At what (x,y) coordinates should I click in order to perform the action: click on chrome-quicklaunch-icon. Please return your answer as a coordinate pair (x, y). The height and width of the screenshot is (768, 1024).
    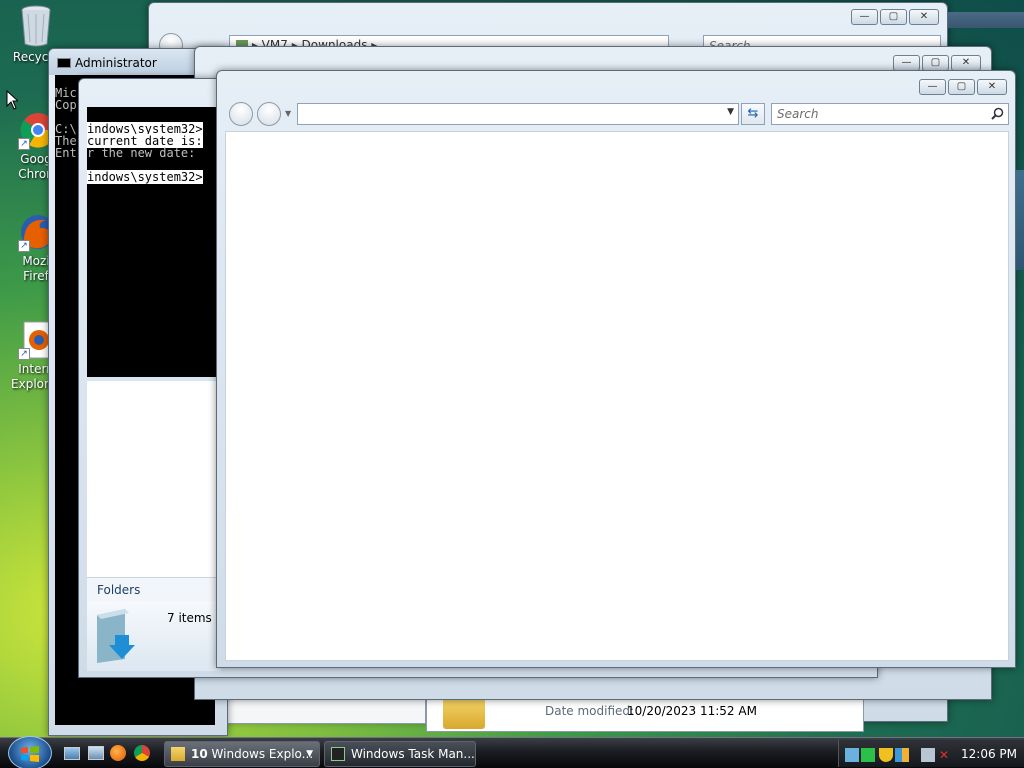
    Looking at the image, I should click on (142, 753).